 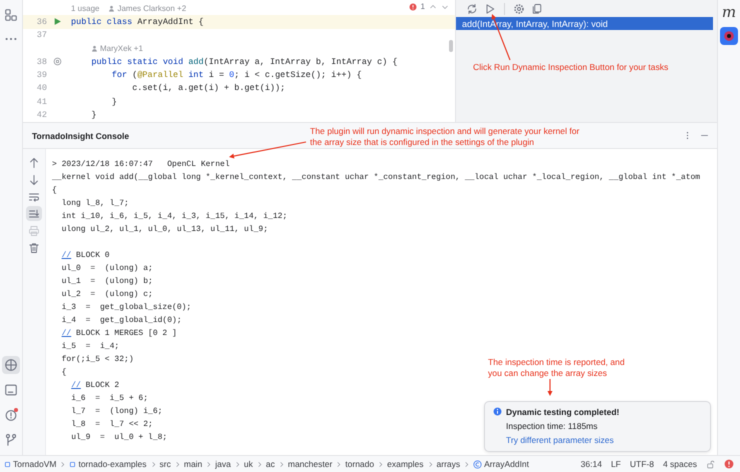 What do you see at coordinates (34, 464) in the screenshot?
I see `breadcrumb-item: TornadoVM` at bounding box center [34, 464].